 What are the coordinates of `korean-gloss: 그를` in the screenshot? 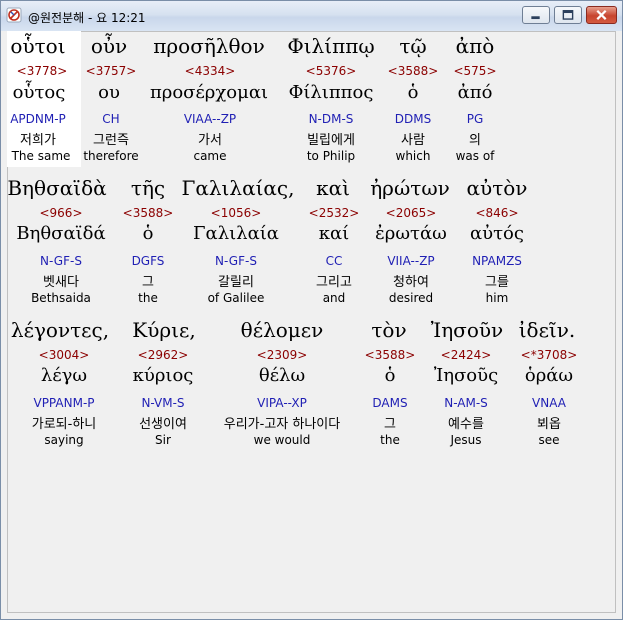 It's located at (497, 282).